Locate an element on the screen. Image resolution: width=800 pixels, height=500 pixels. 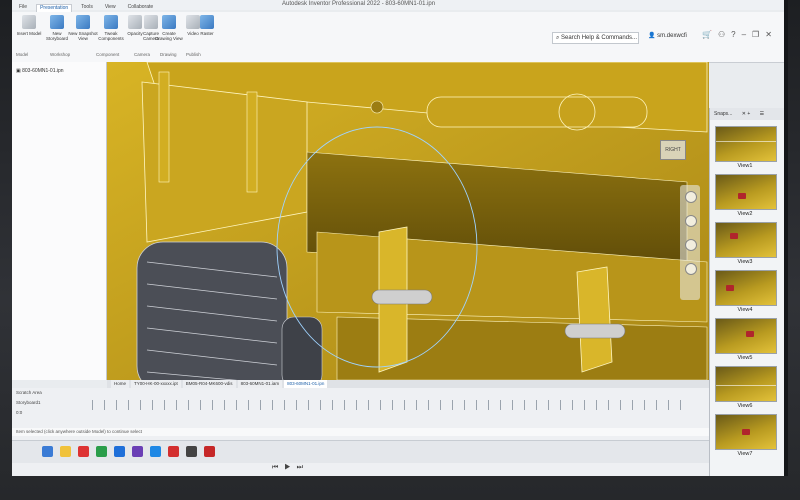
snapshot-label-1: View1 is located at coordinates (745, 166).